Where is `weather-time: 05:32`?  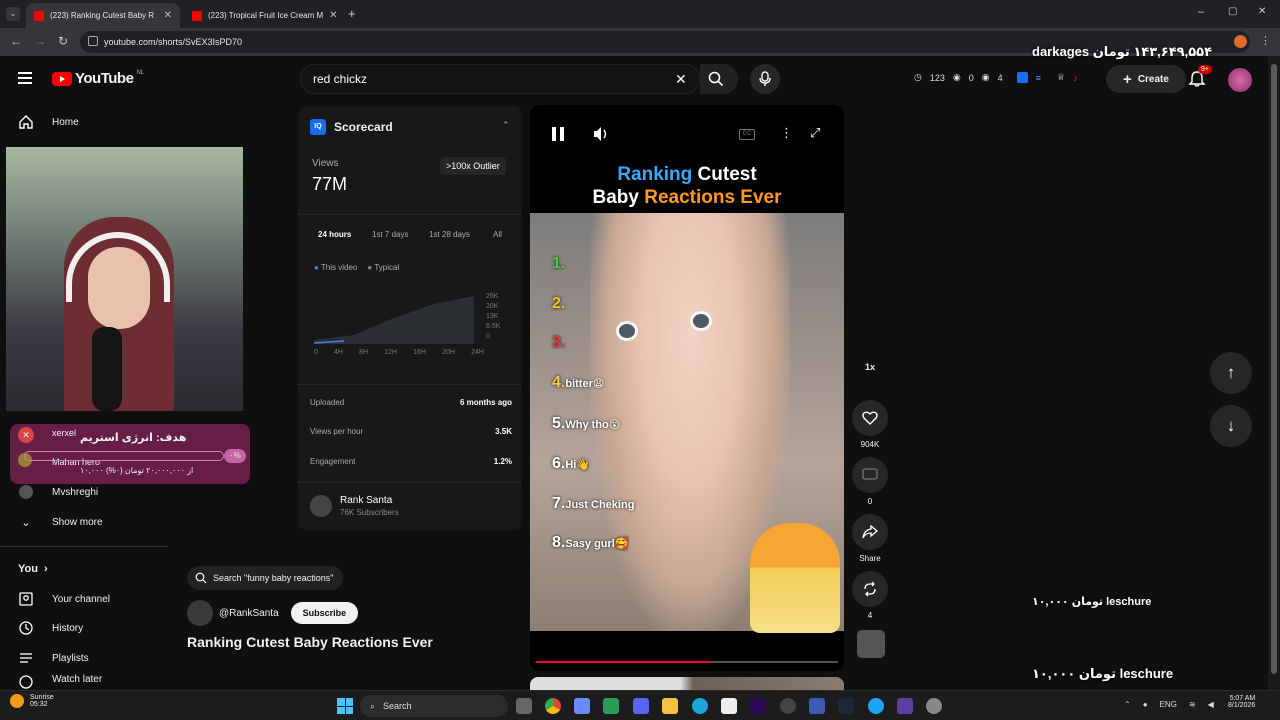
weather-time: 05:32 is located at coordinates (39, 704).